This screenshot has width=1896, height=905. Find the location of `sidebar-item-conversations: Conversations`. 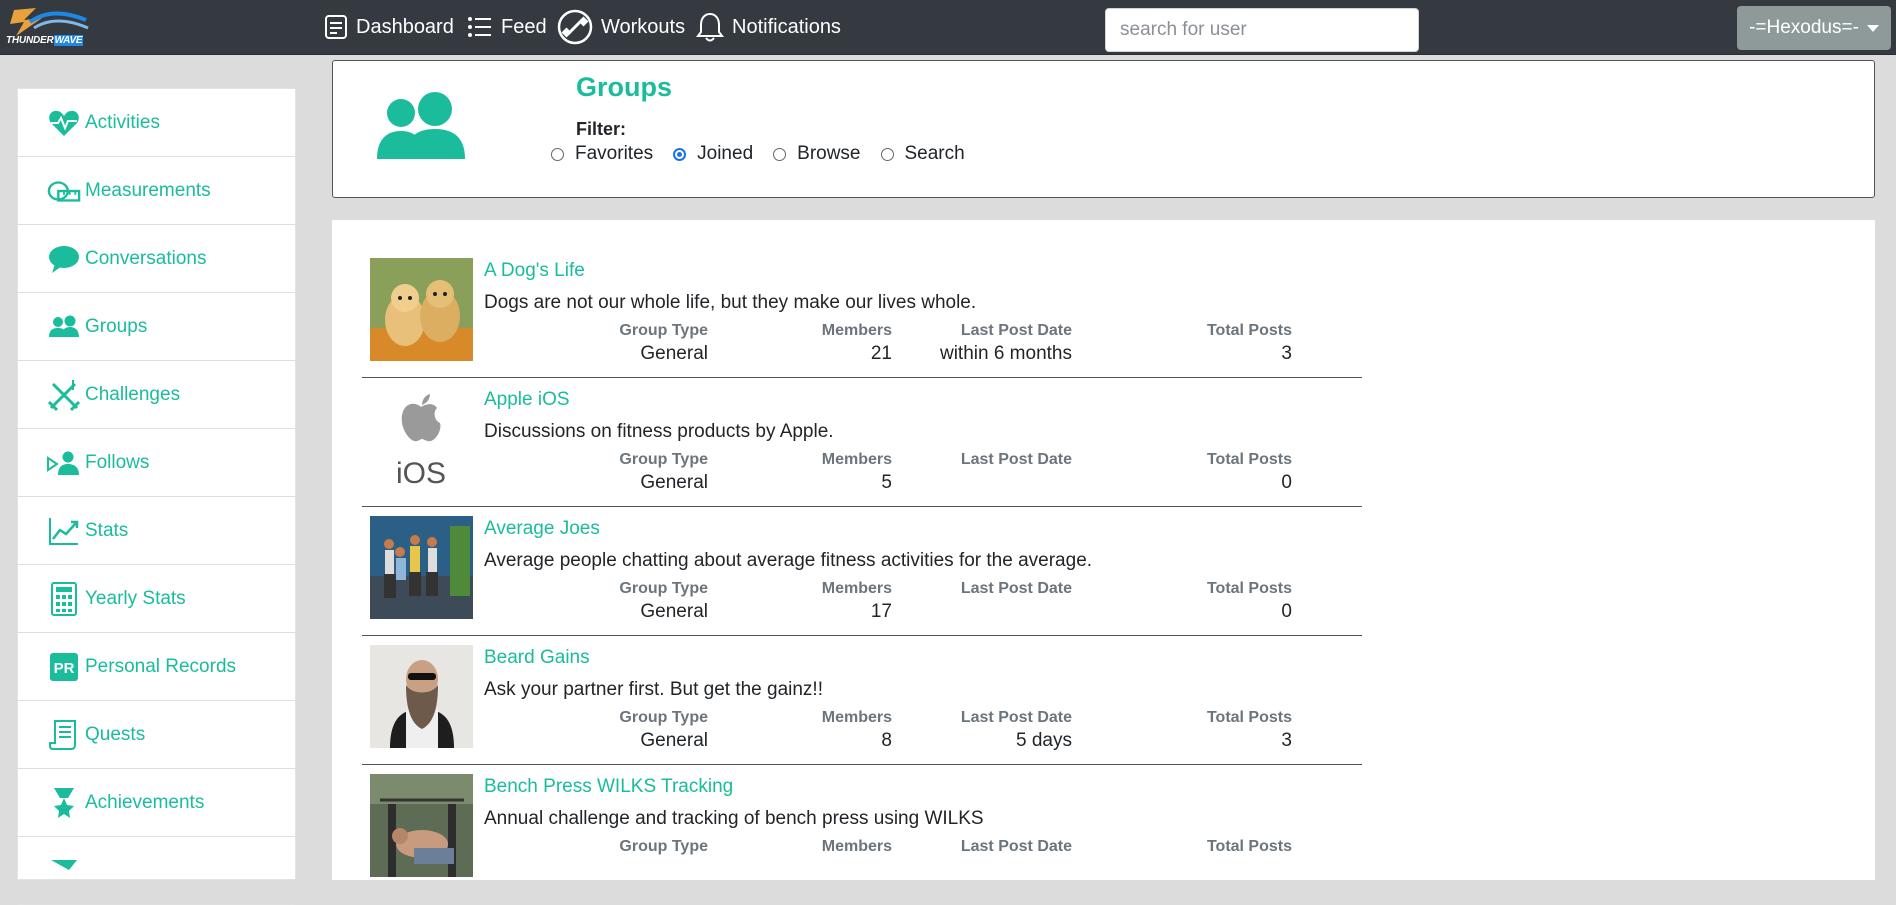

sidebar-item-conversations: Conversations is located at coordinates (156, 259).